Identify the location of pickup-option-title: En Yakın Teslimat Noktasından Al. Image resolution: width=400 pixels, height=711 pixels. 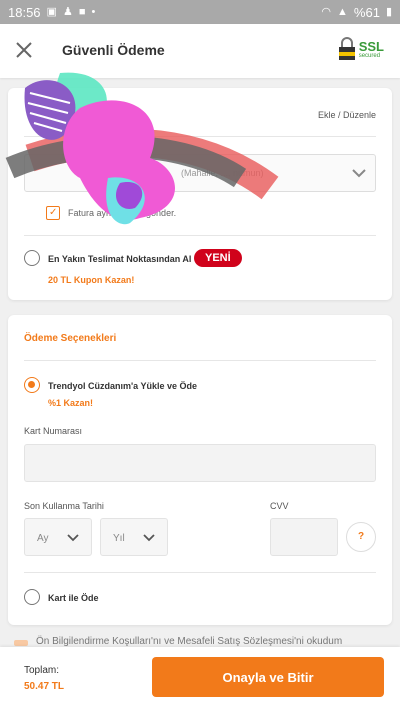
(119, 259).